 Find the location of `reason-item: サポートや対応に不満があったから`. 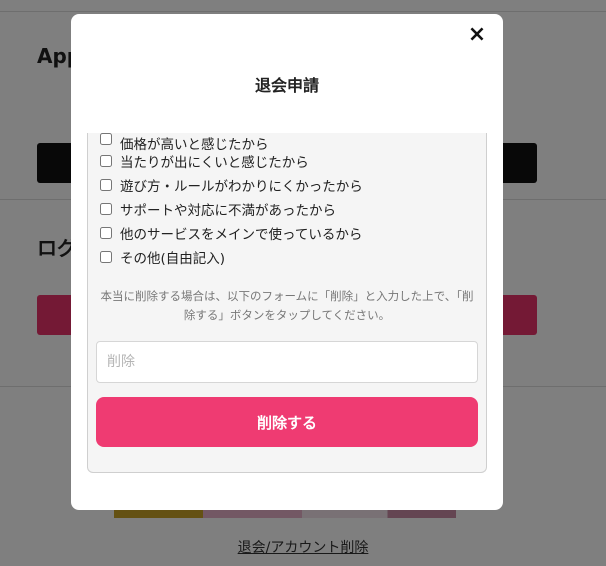

reason-item: サポートや対応に不満があったから is located at coordinates (231, 209).